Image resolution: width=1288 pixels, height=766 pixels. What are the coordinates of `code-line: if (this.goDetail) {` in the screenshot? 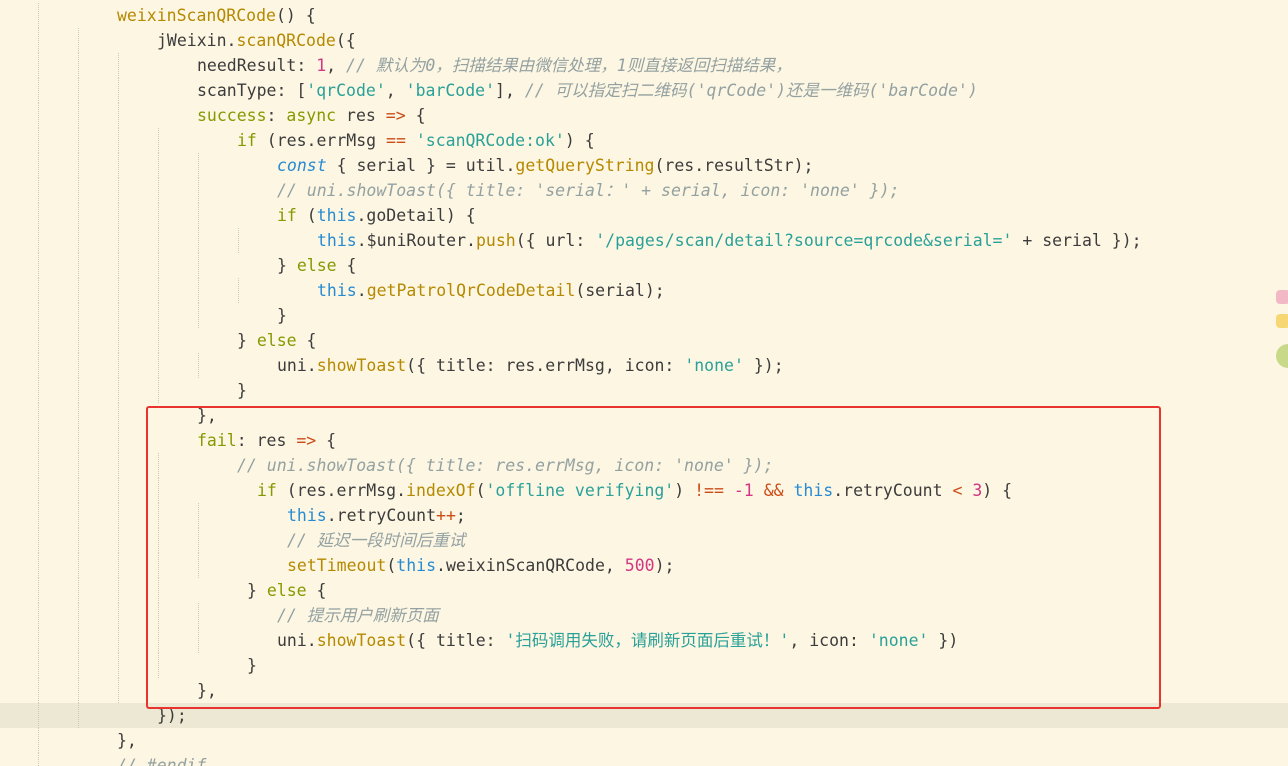 It's located at (644, 215).